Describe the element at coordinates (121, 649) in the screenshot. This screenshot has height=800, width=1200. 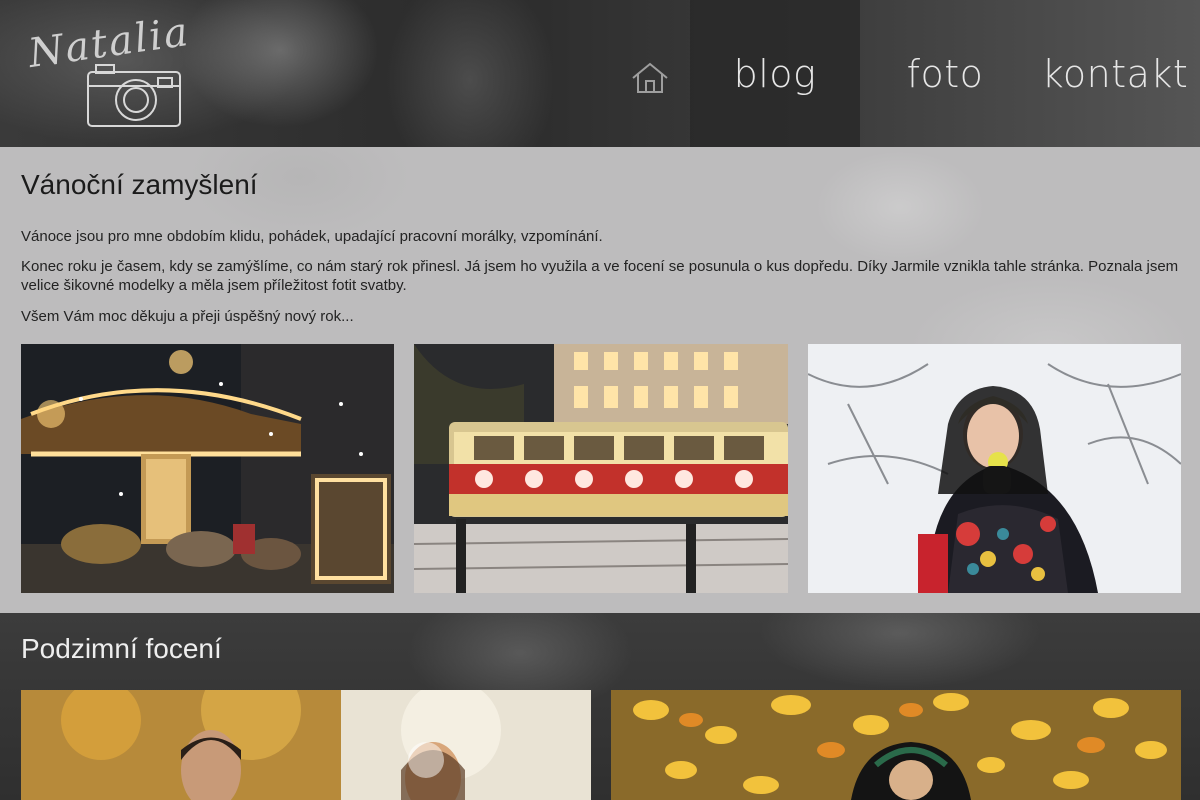
I see `post-title: Podzimní focení` at that location.